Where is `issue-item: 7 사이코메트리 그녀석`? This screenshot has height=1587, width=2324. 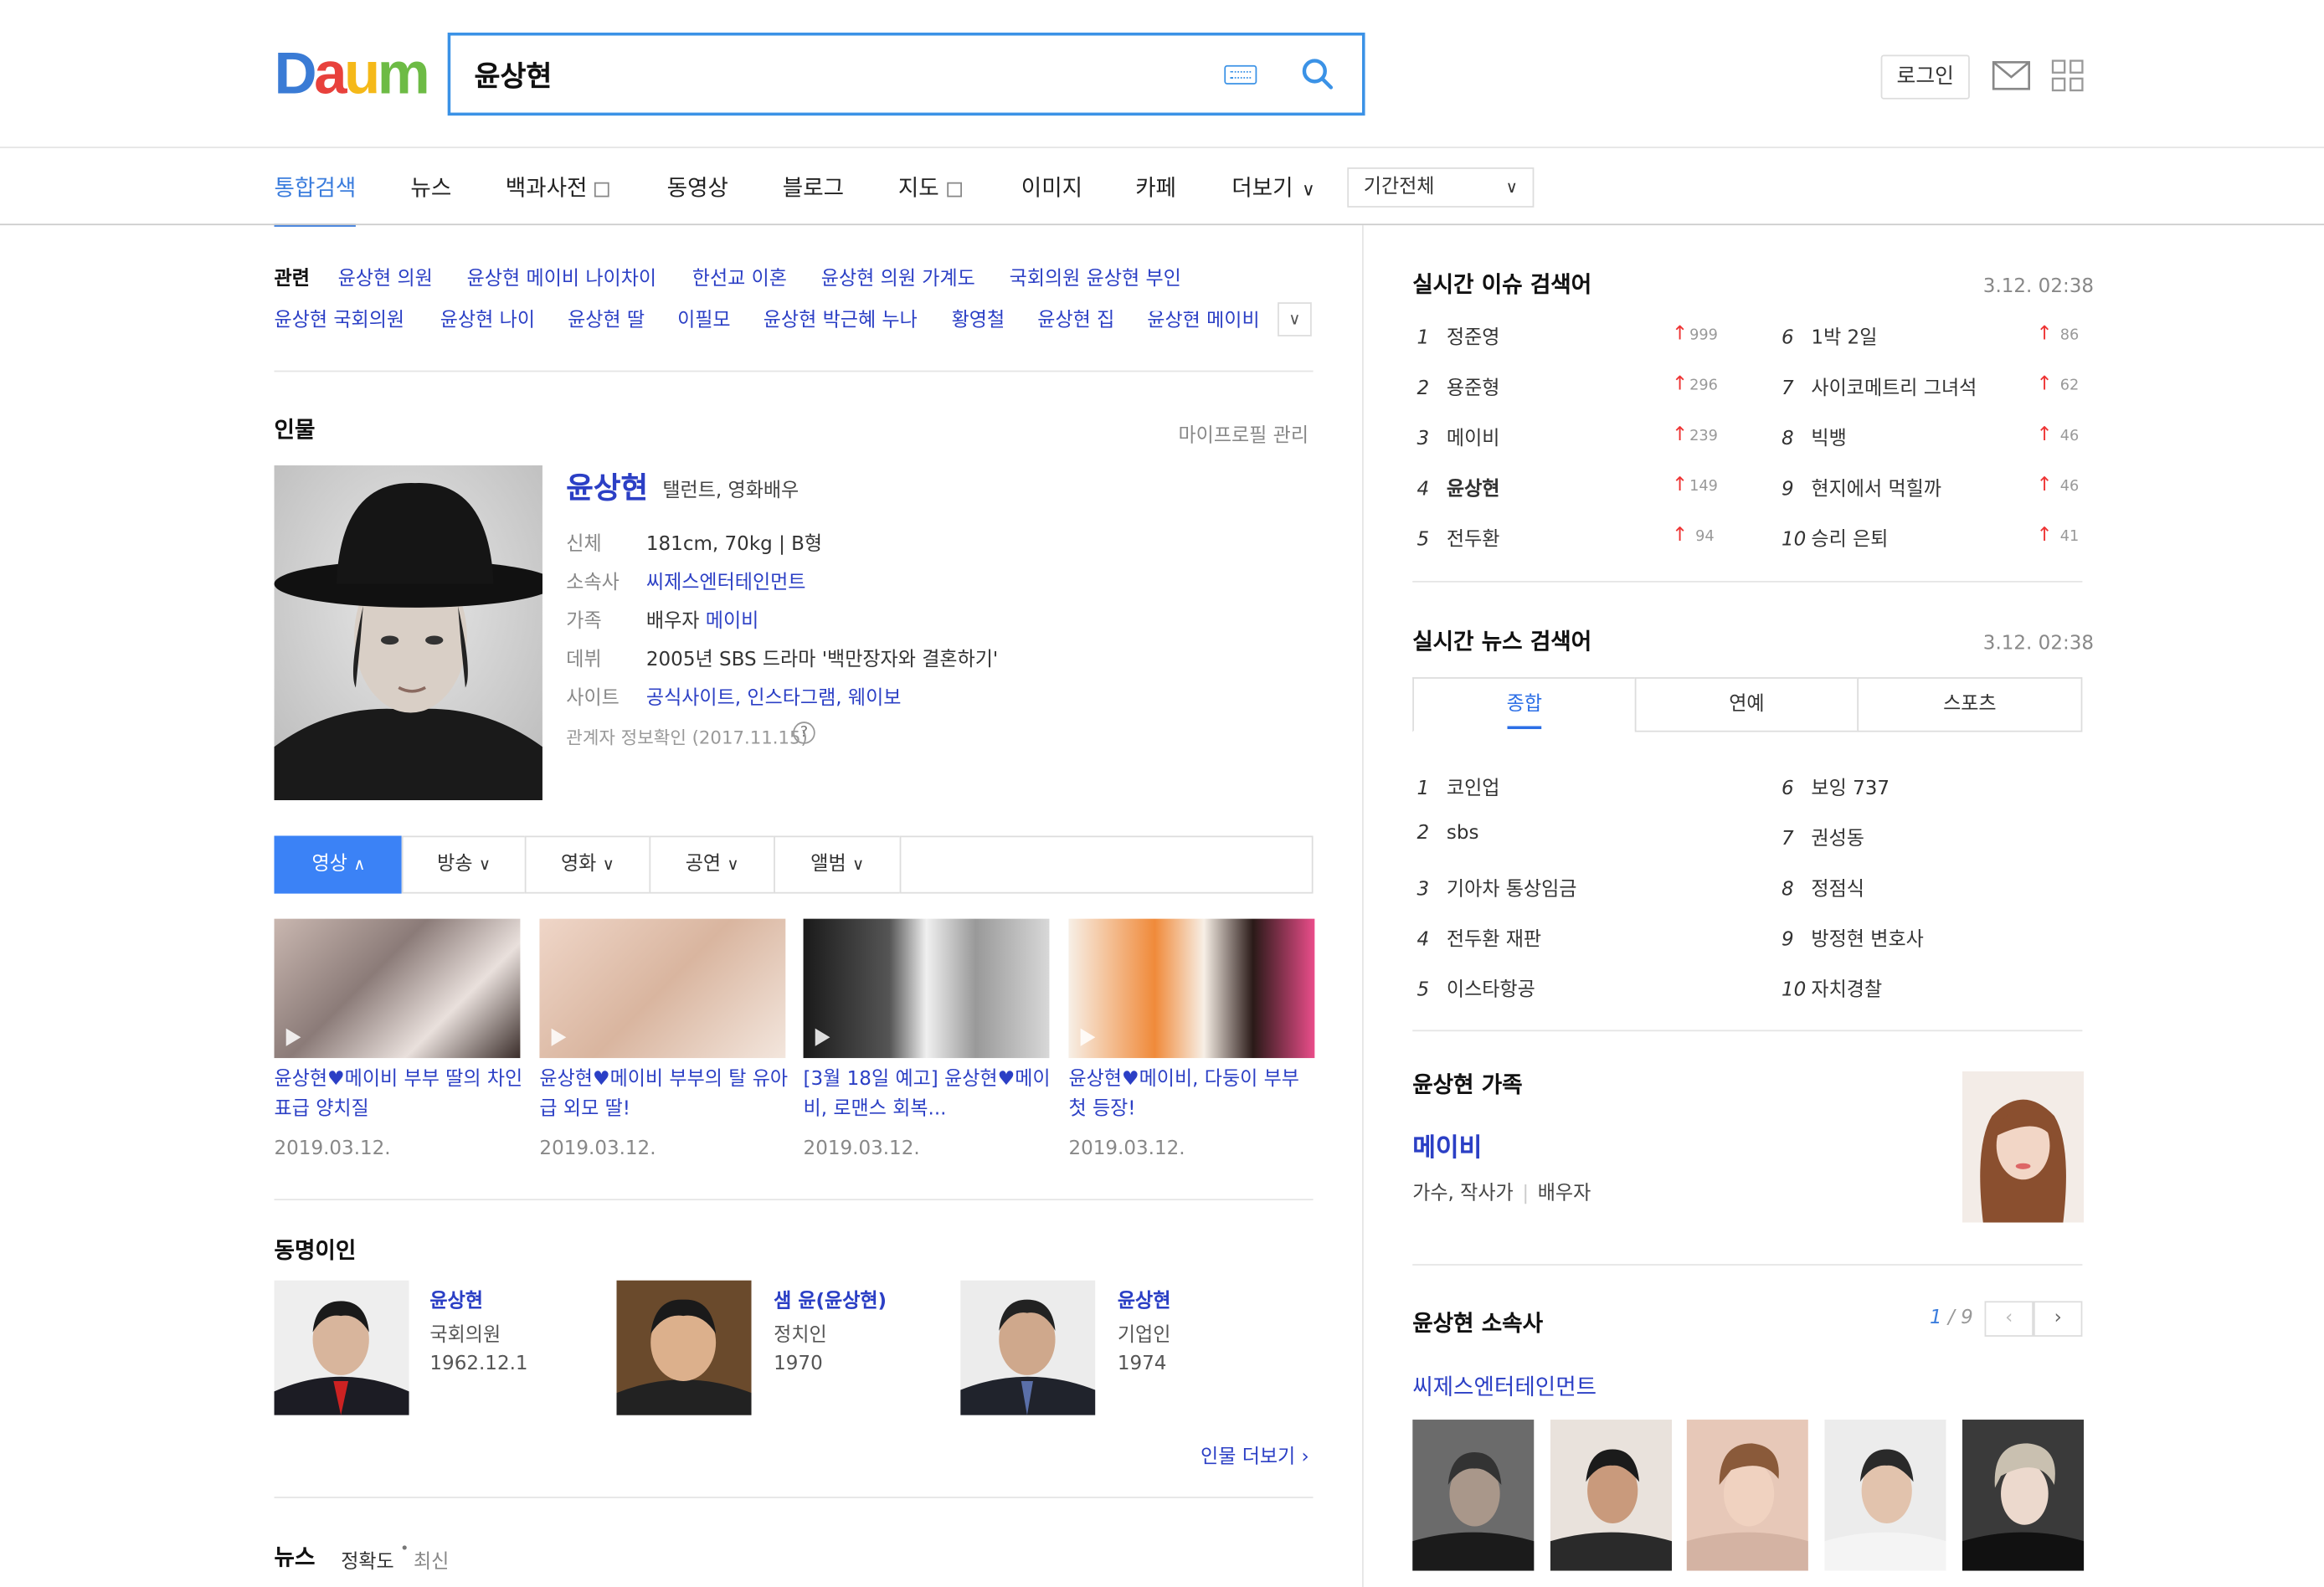
issue-item: 7 사이코메트리 그녀석 is located at coordinates (1879, 386).